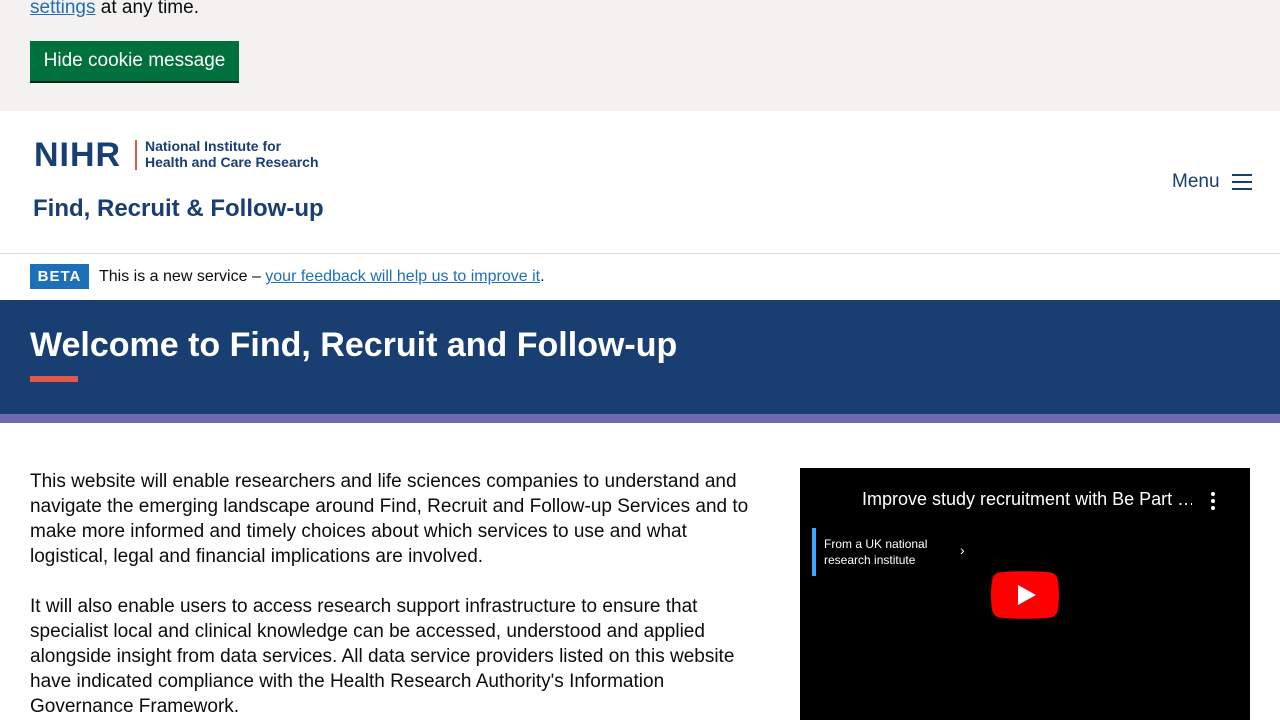 The image size is (1280, 720). I want to click on hamburger-icon, so click(1241, 182).